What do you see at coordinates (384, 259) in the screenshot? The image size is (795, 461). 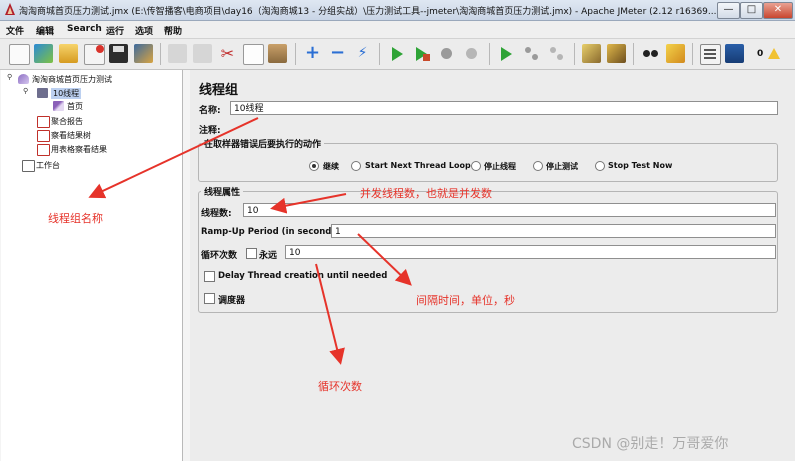 I see `arrow-interval` at bounding box center [384, 259].